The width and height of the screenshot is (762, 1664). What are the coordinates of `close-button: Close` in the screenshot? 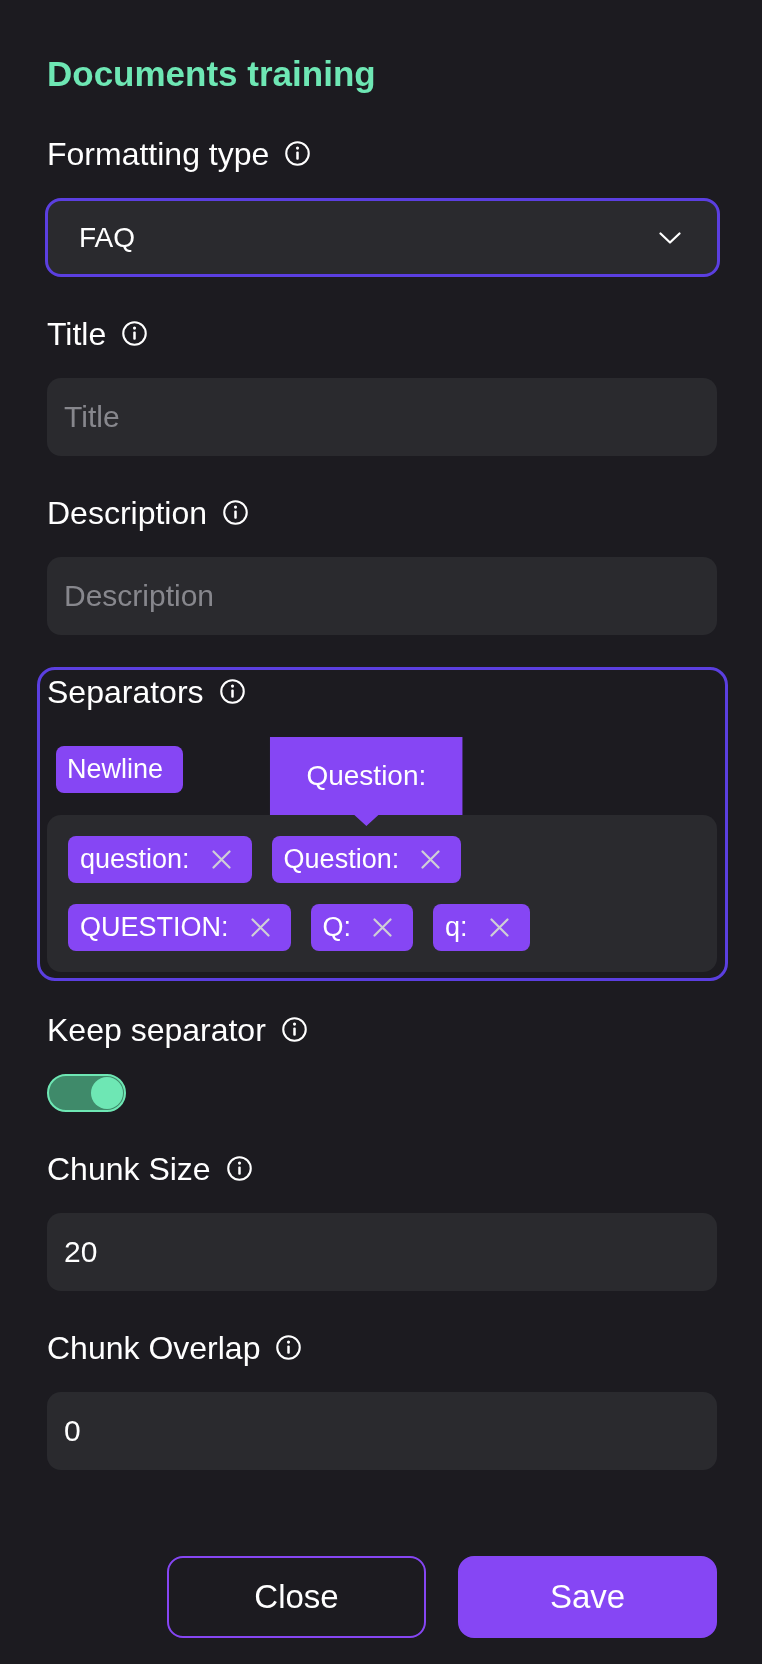 It's located at (296, 1597).